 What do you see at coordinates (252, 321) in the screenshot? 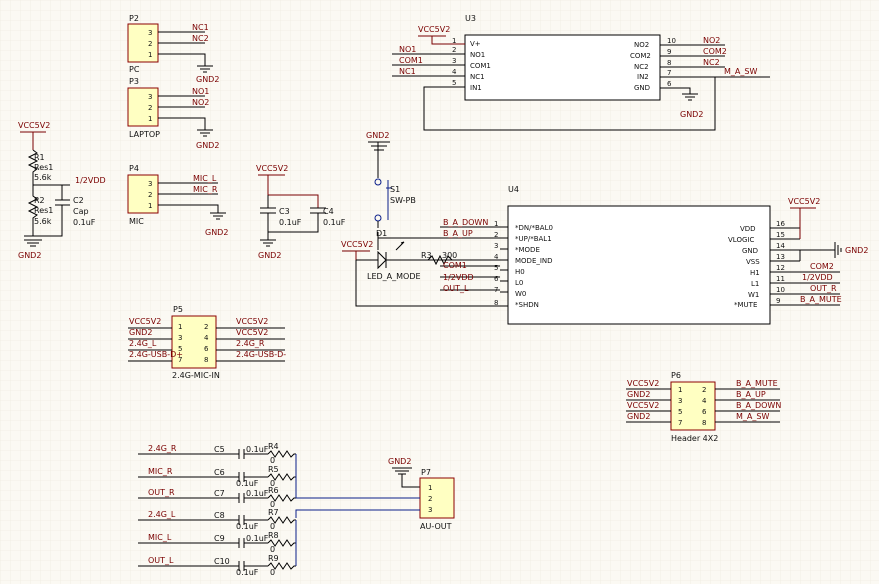
I see `p5-net-r1: VCC5V2` at bounding box center [252, 321].